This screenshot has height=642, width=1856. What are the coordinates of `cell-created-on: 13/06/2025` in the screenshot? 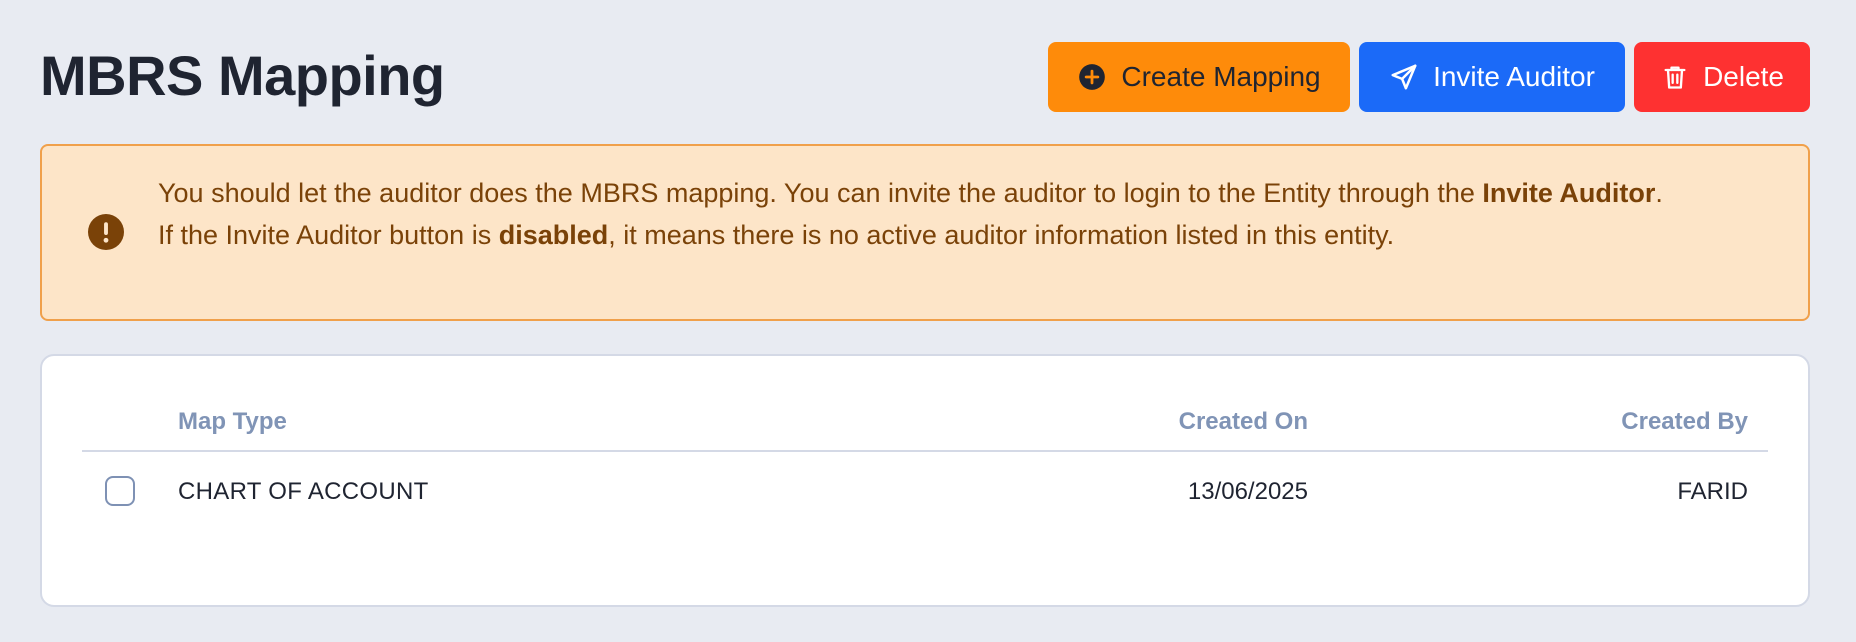 It's located at (1247, 491).